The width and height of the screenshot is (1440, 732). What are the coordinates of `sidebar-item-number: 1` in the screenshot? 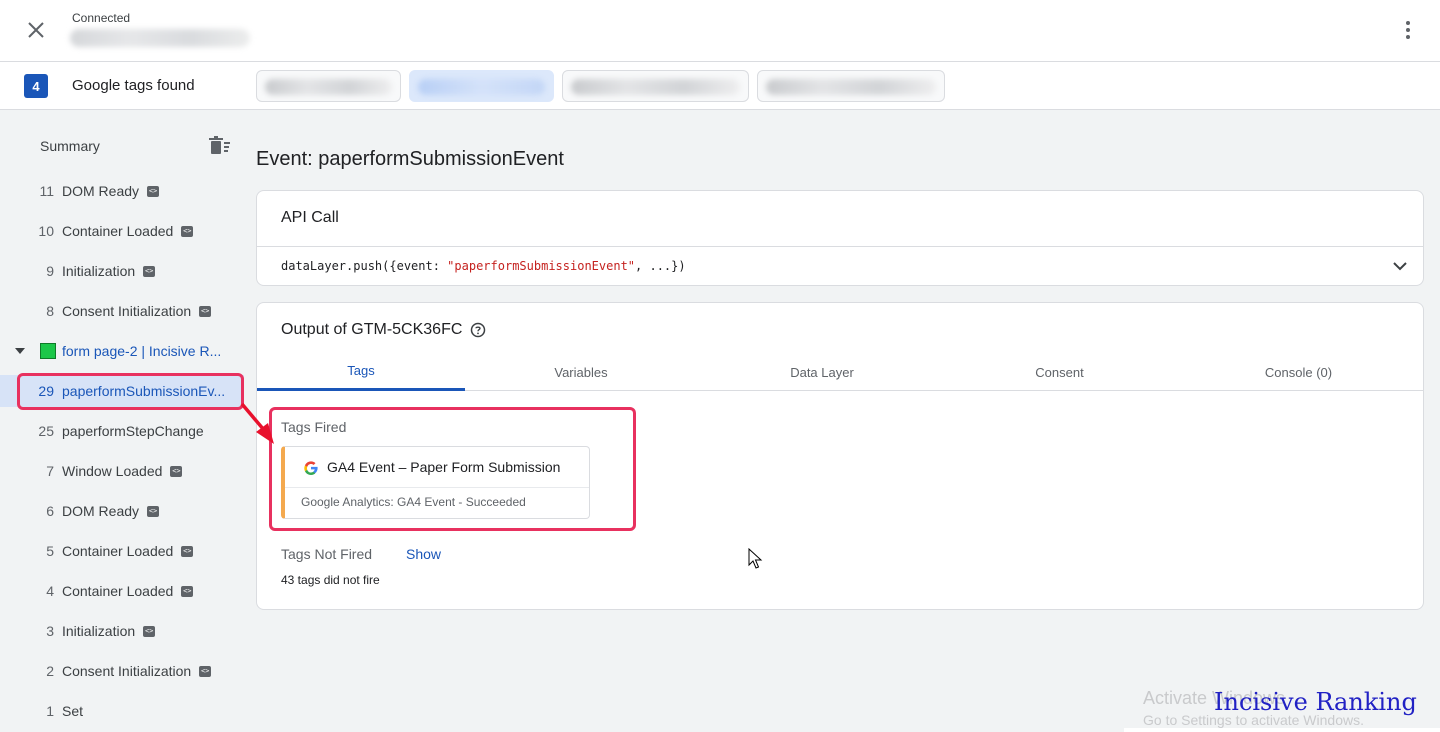 It's located at (50, 711).